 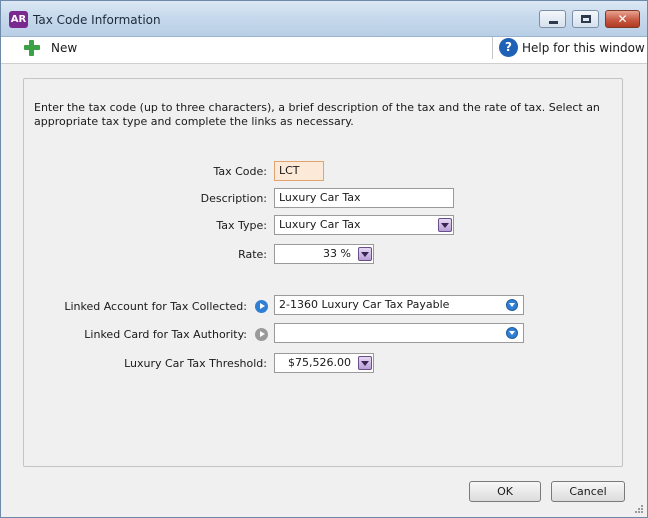 What do you see at coordinates (364, 225) in the screenshot?
I see `tax-type-select: Luxury Car Tax` at bounding box center [364, 225].